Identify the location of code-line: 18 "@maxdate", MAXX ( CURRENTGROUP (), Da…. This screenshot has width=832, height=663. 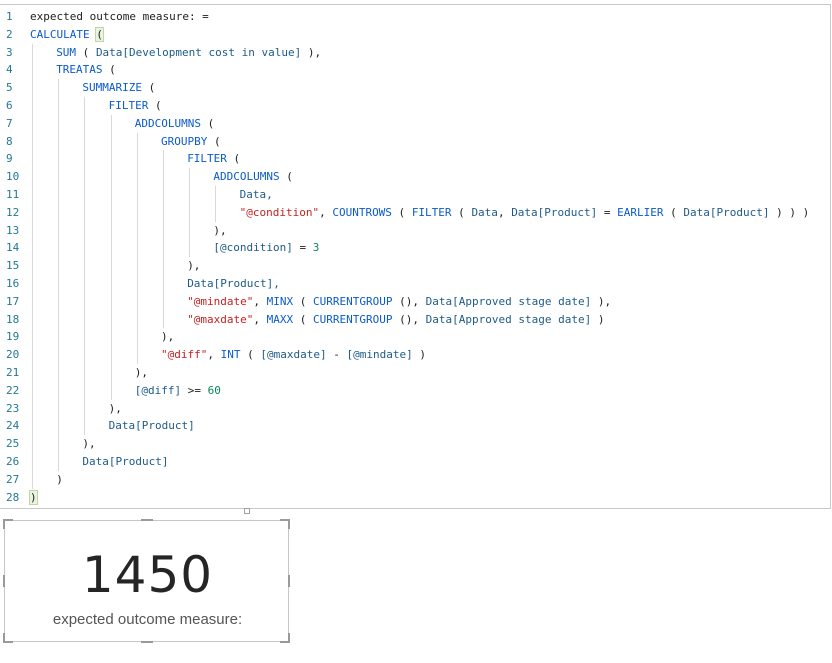
(415, 320).